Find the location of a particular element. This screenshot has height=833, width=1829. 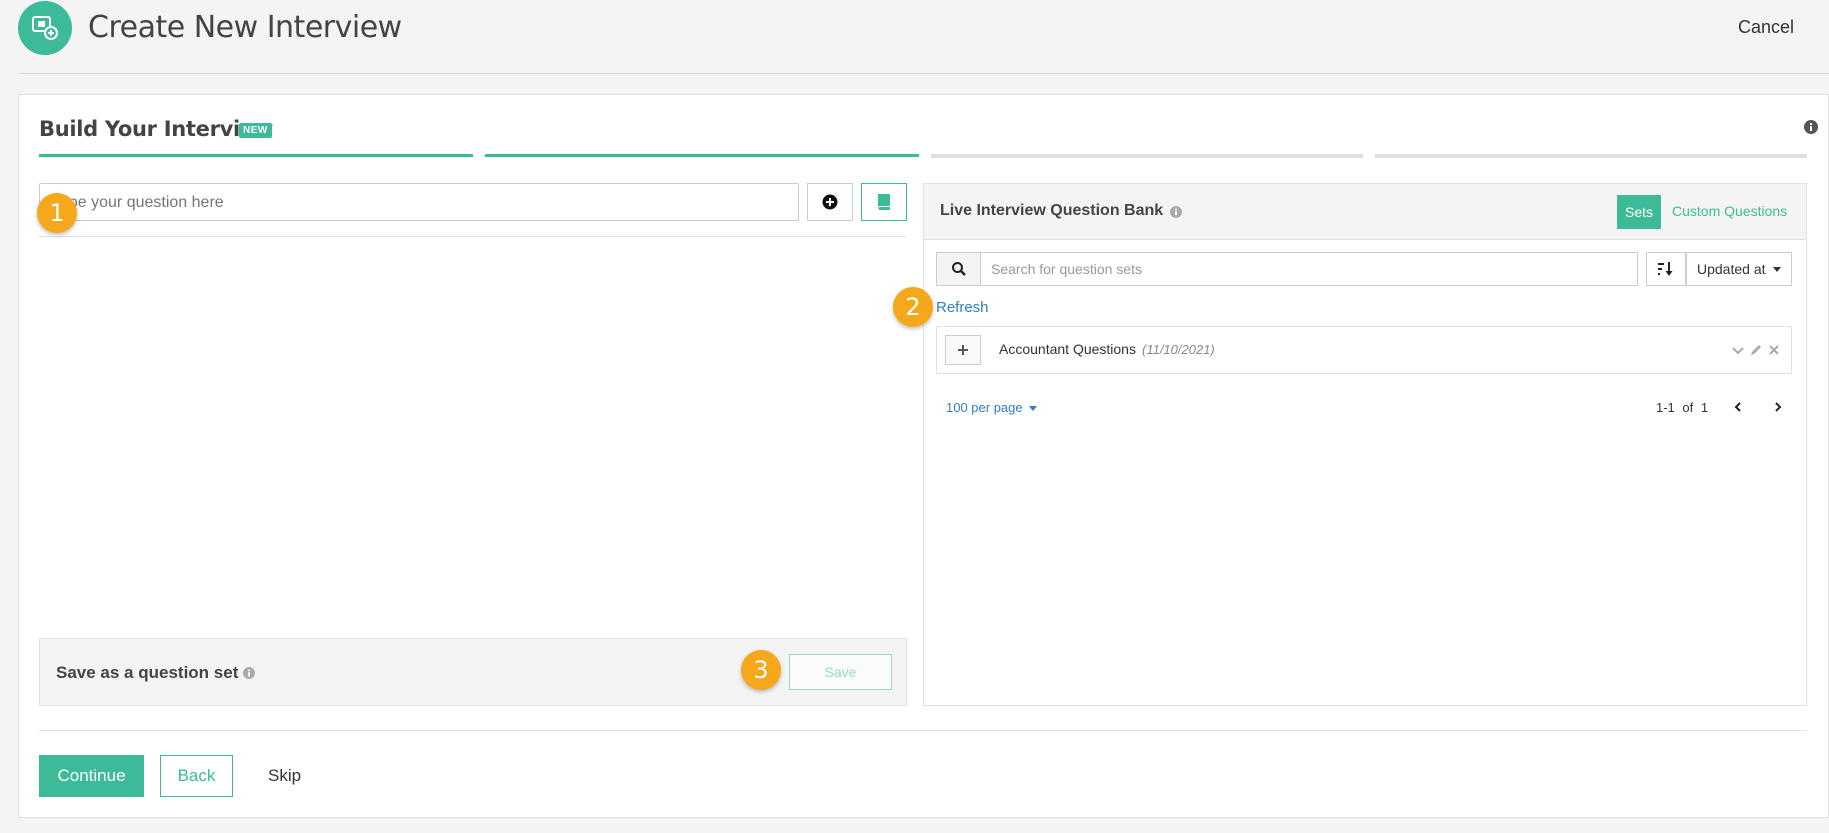

chevron-left-icon is located at coordinates (1737, 407).